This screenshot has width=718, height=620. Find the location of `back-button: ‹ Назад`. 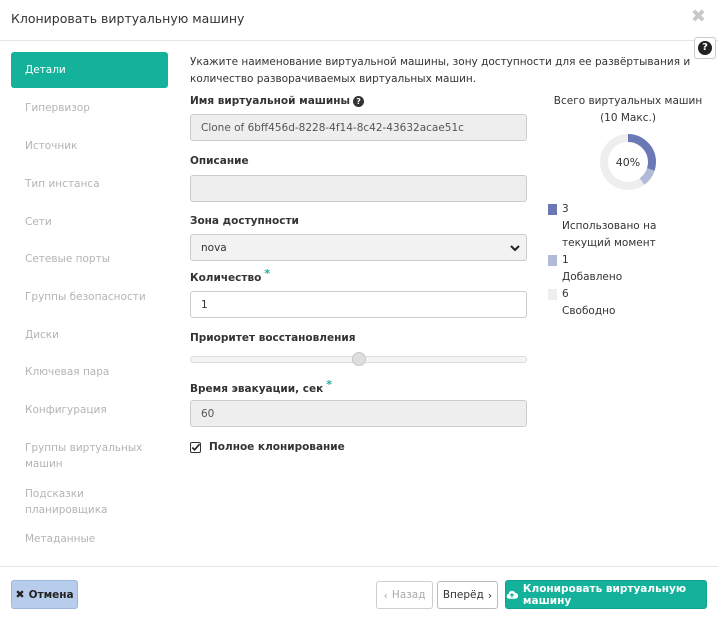

back-button: ‹ Назад is located at coordinates (404, 595).